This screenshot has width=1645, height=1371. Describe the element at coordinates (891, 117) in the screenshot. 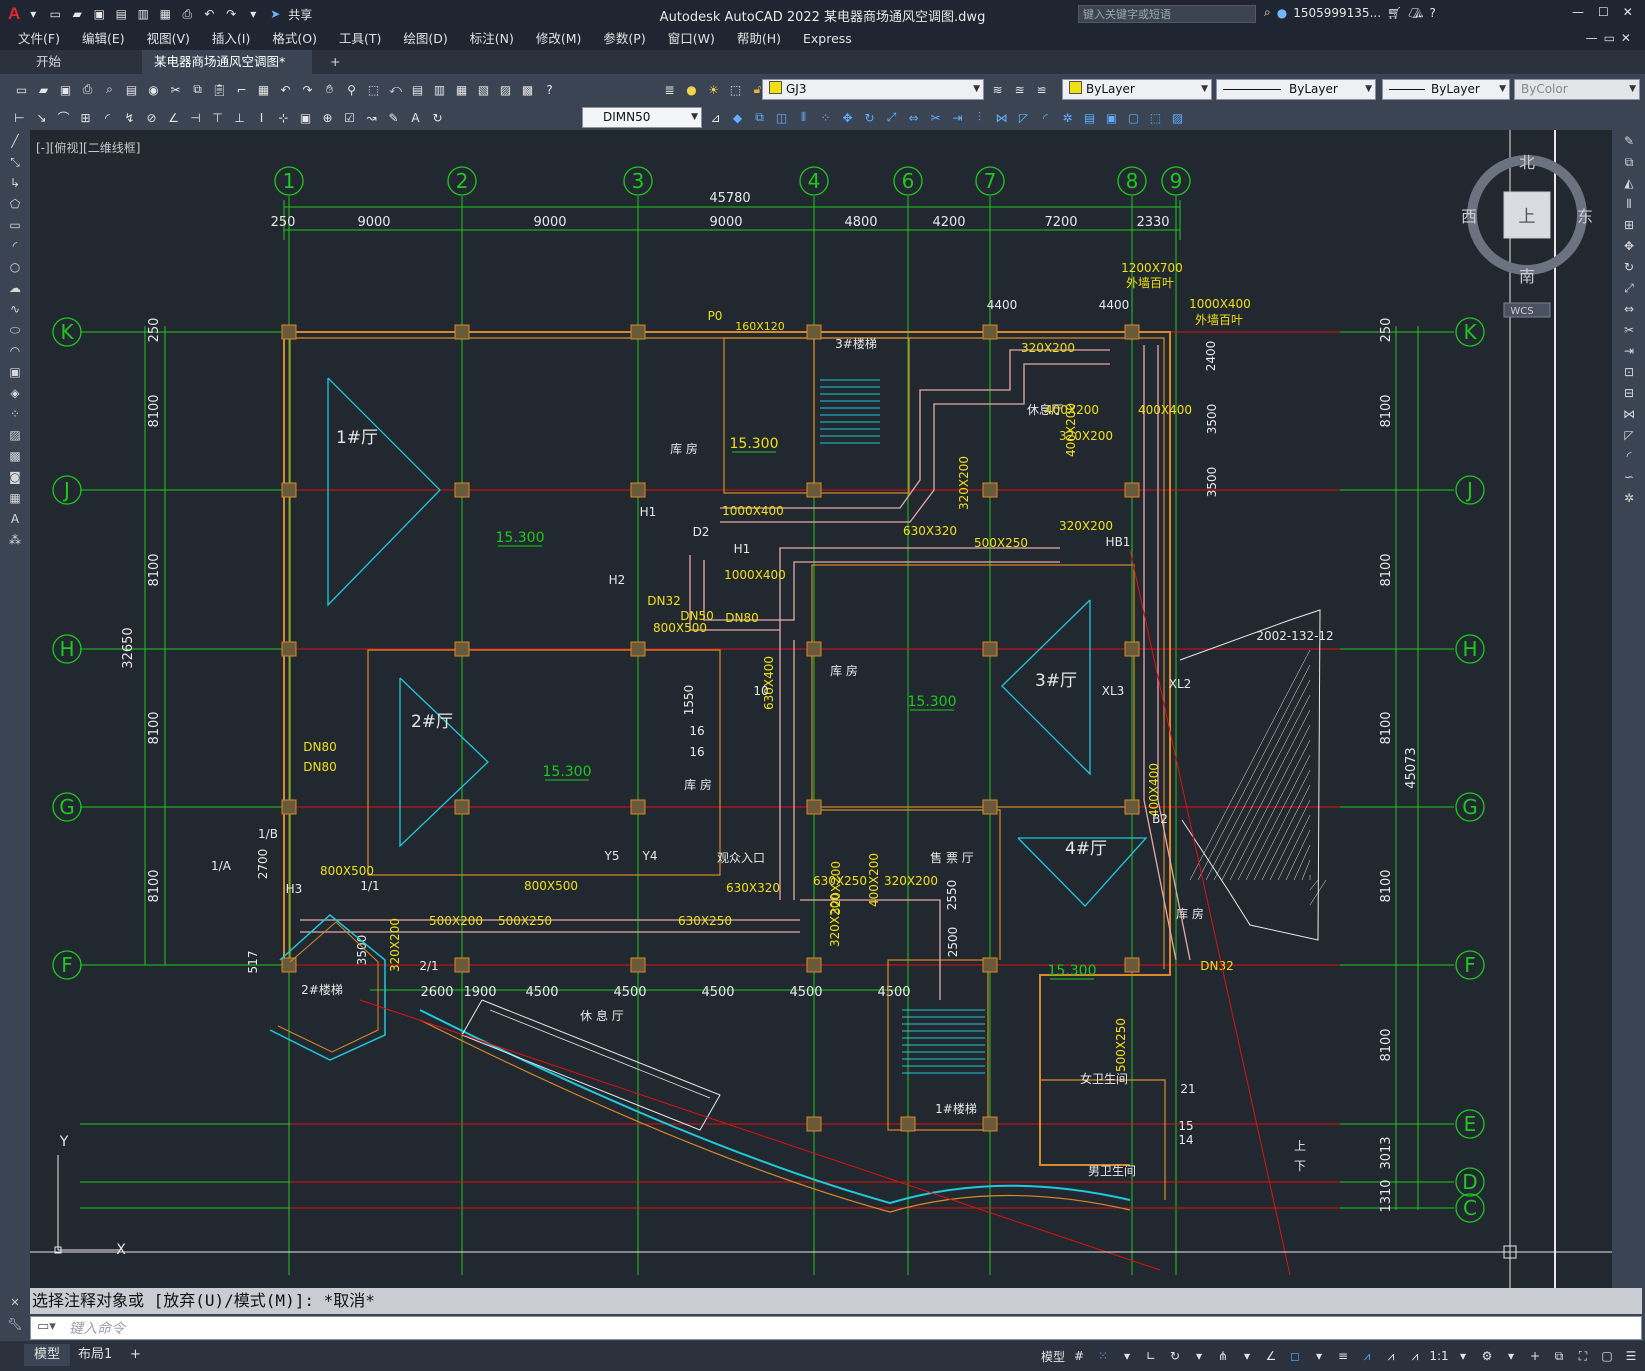

I see `scale-icon: ⤢` at that location.